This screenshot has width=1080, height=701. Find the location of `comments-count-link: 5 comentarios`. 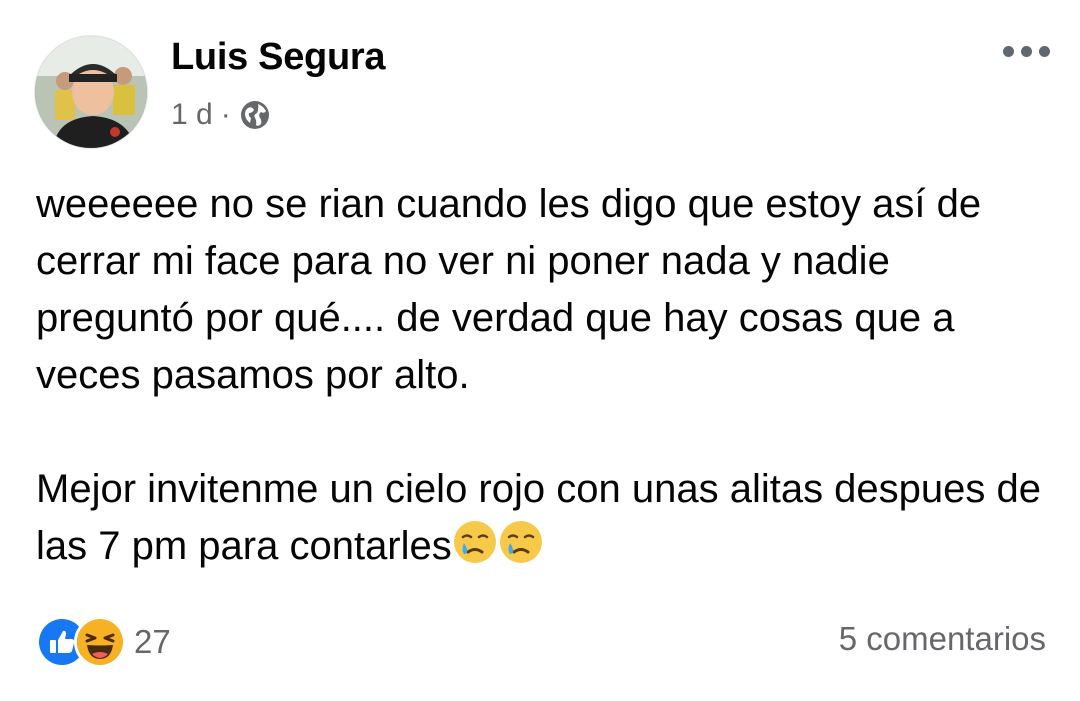

comments-count-link: 5 comentarios is located at coordinates (942, 639).